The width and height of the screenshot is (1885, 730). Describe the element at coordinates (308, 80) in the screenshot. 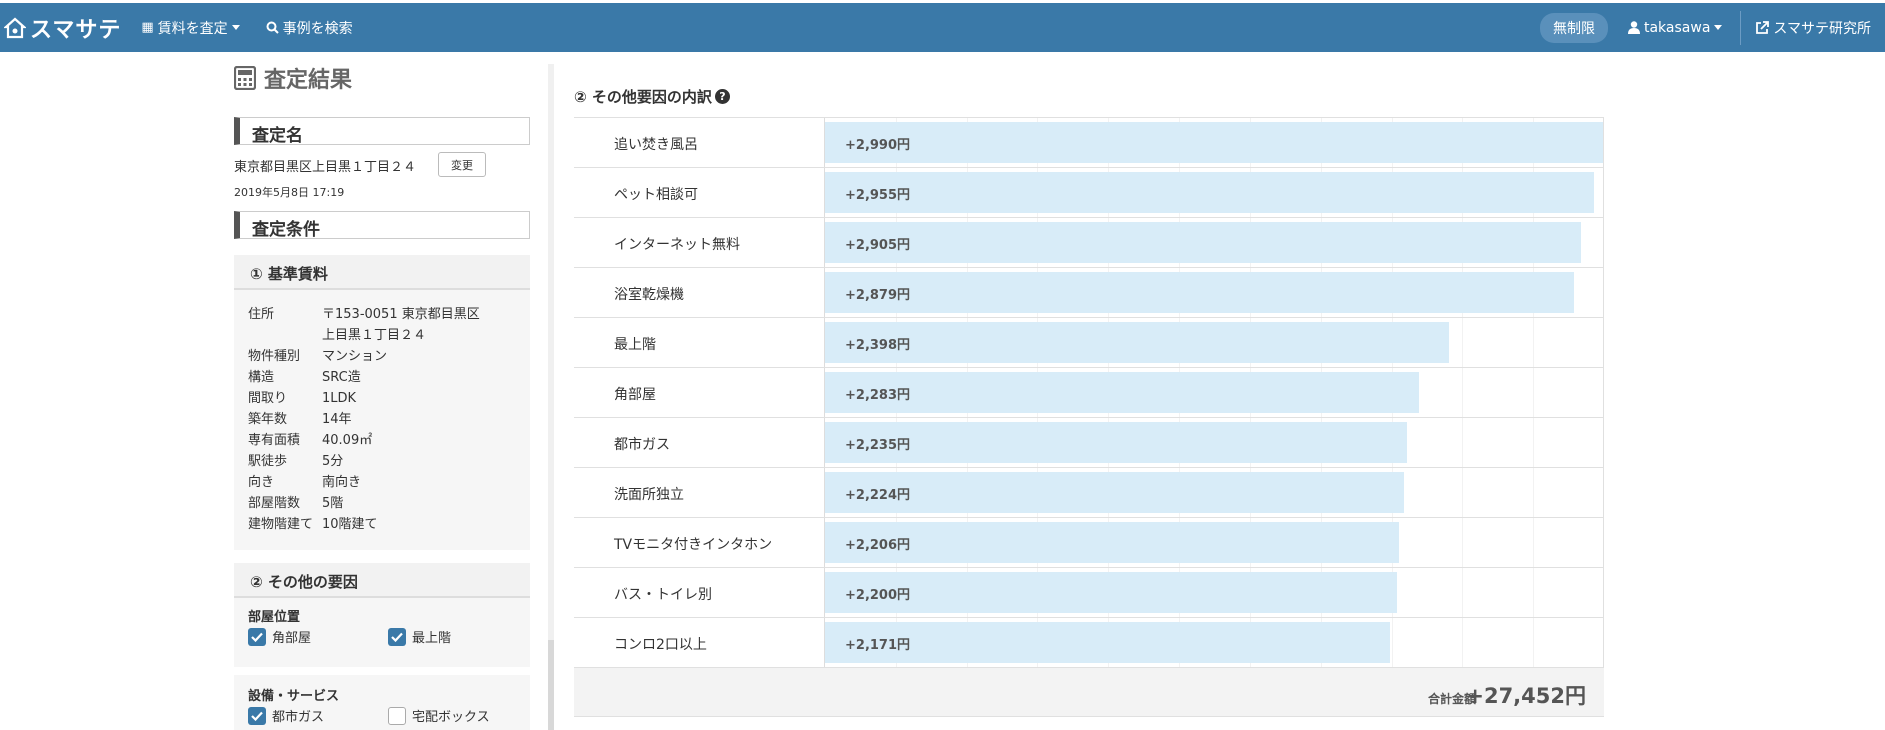

I see `page-title-text: 査定結果` at that location.